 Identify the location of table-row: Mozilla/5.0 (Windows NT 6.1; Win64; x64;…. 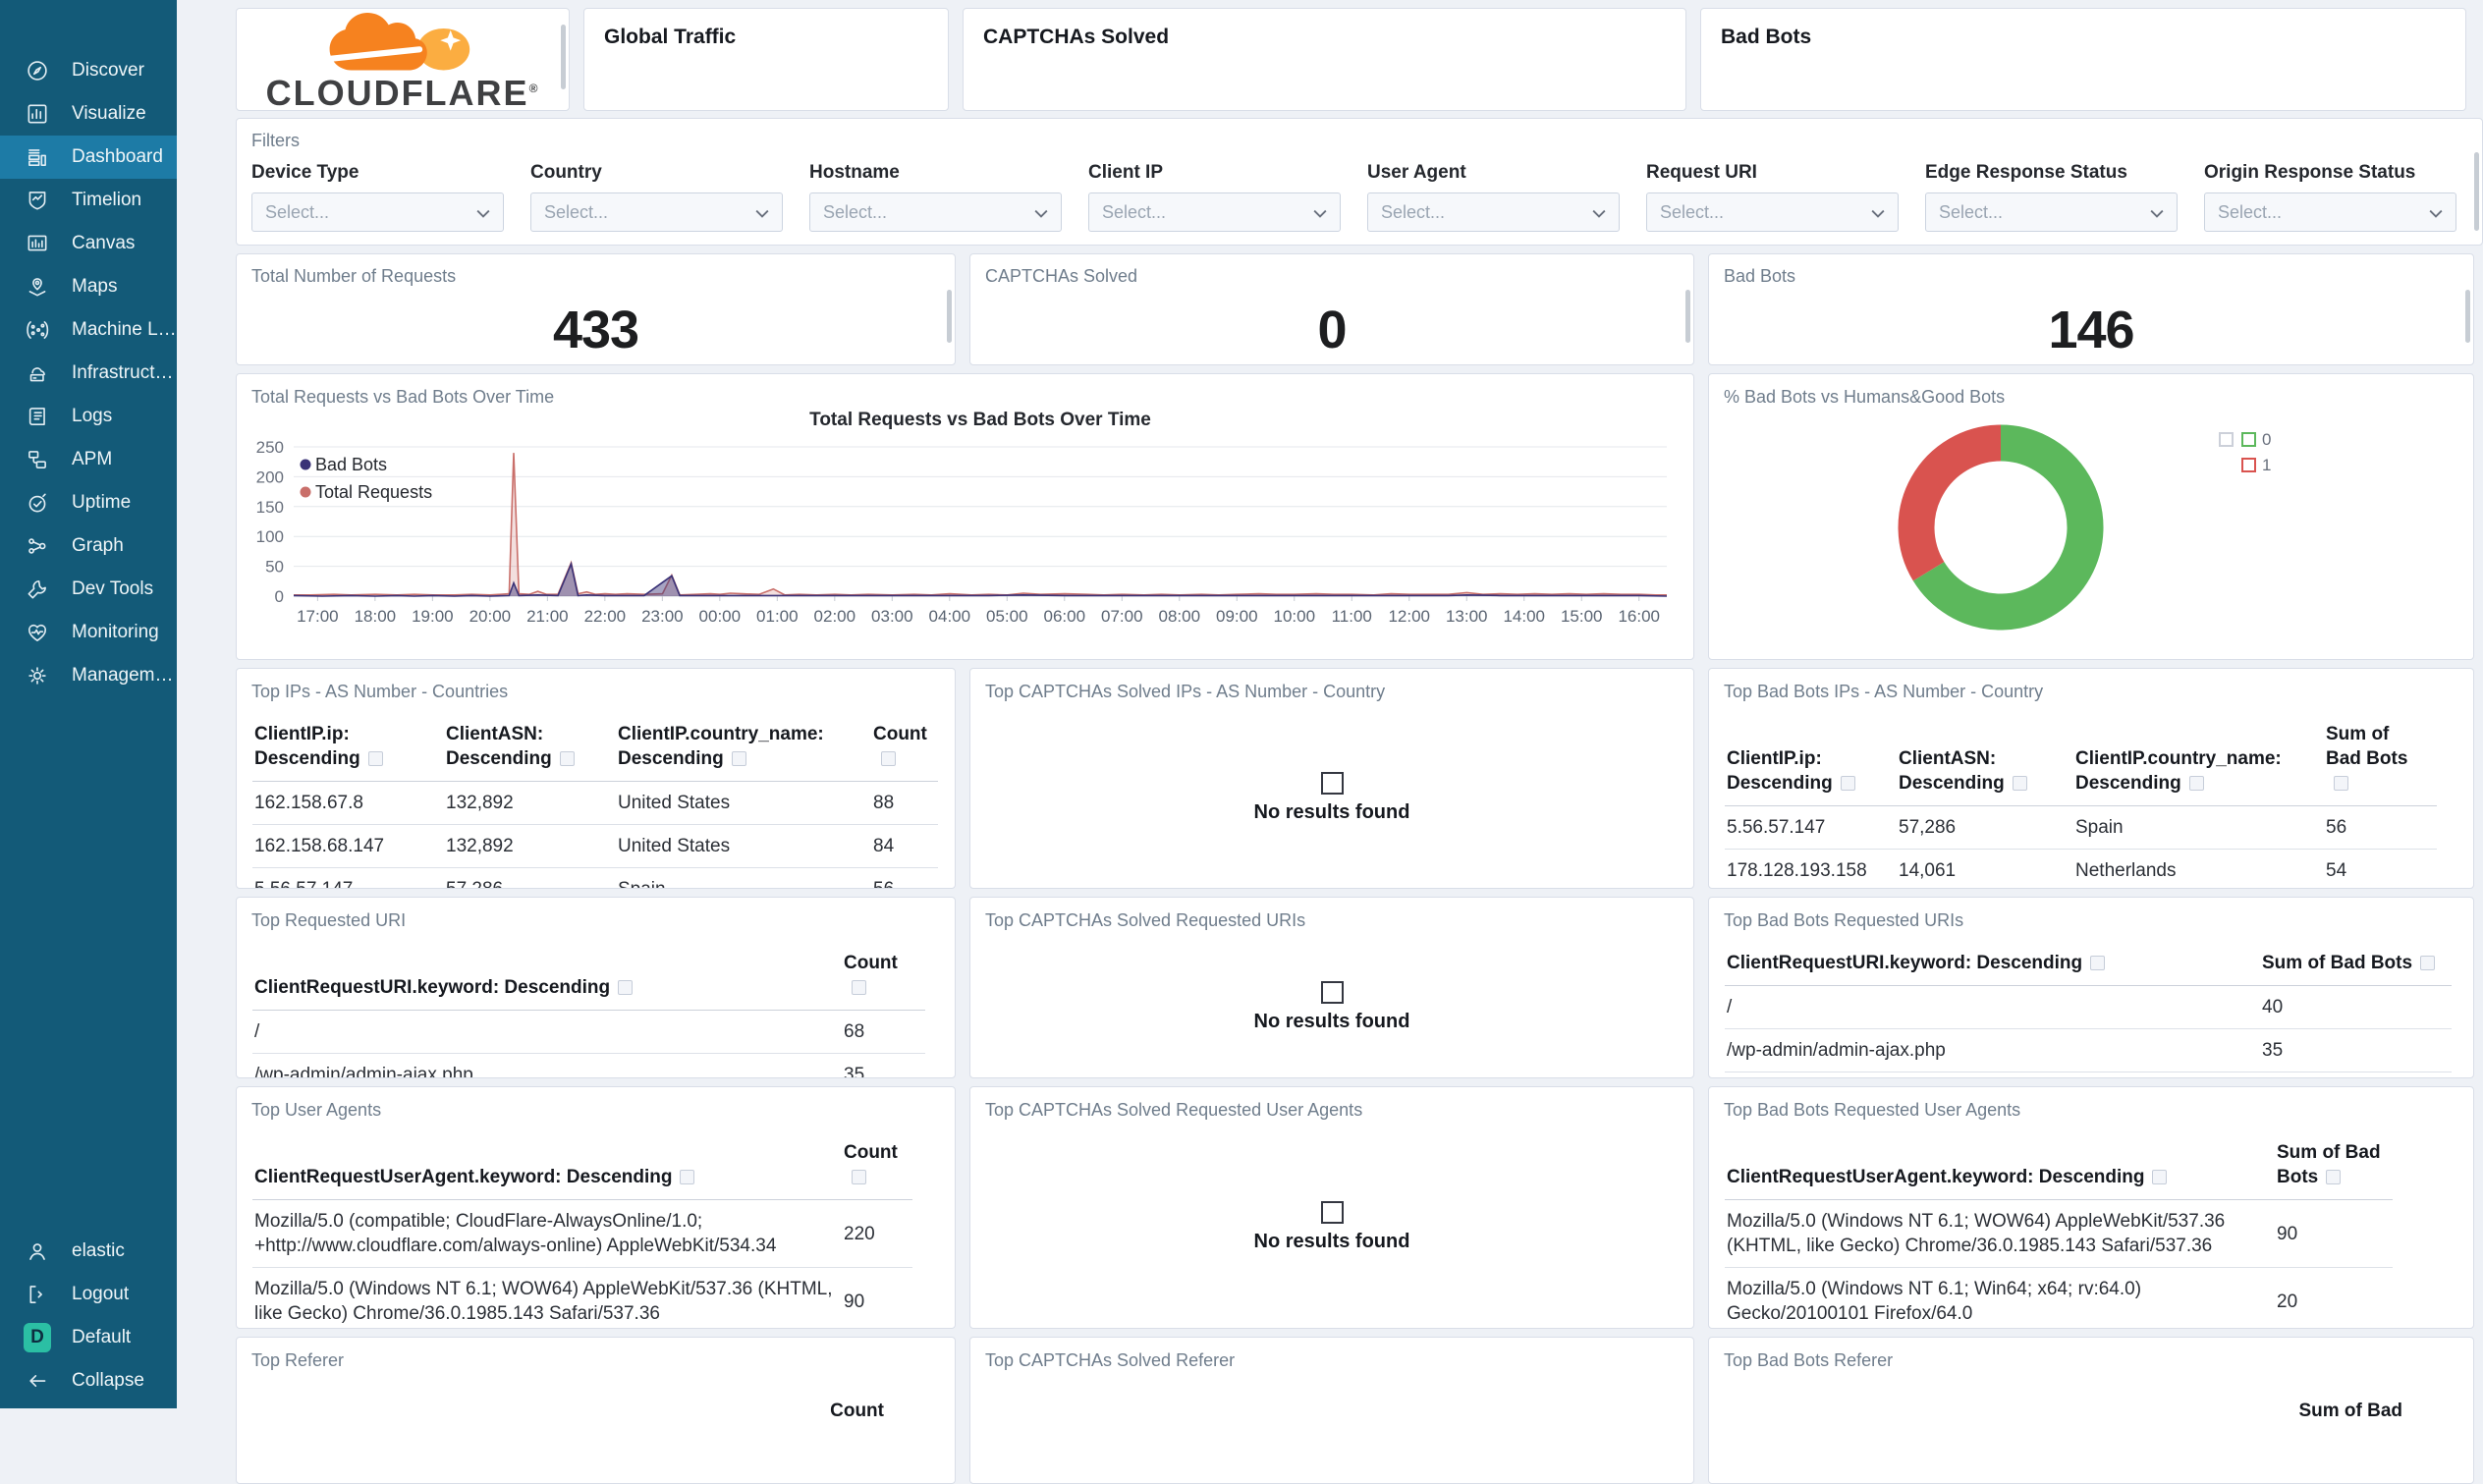
(2059, 1297).